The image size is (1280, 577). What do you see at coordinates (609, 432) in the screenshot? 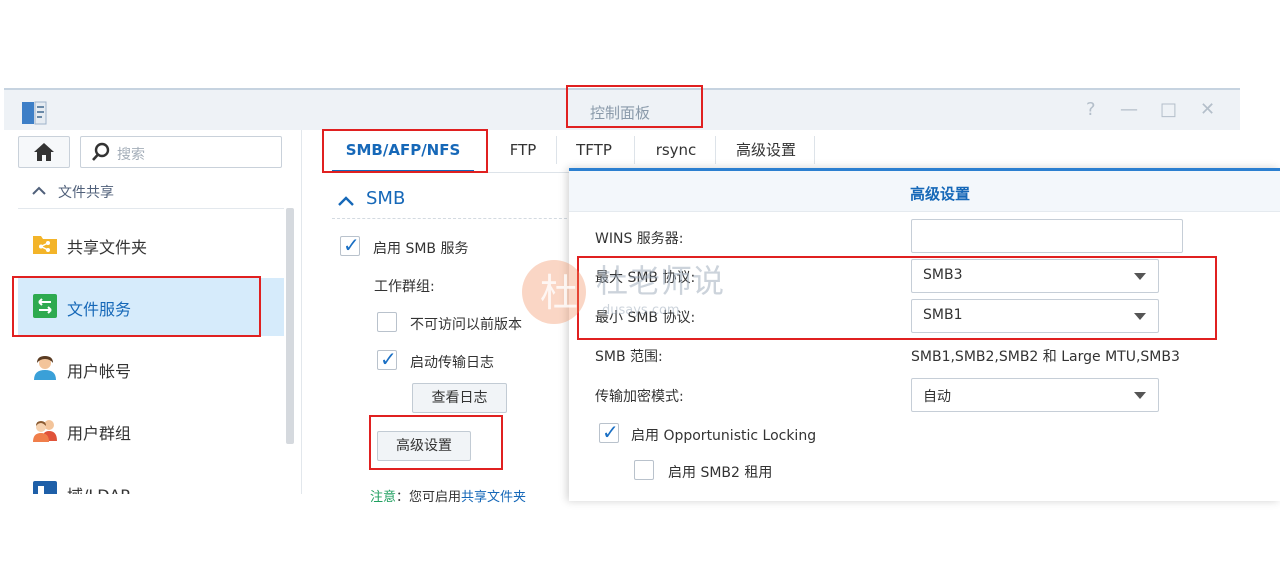
I see `oplock-checkbox: ✓` at bounding box center [609, 432].